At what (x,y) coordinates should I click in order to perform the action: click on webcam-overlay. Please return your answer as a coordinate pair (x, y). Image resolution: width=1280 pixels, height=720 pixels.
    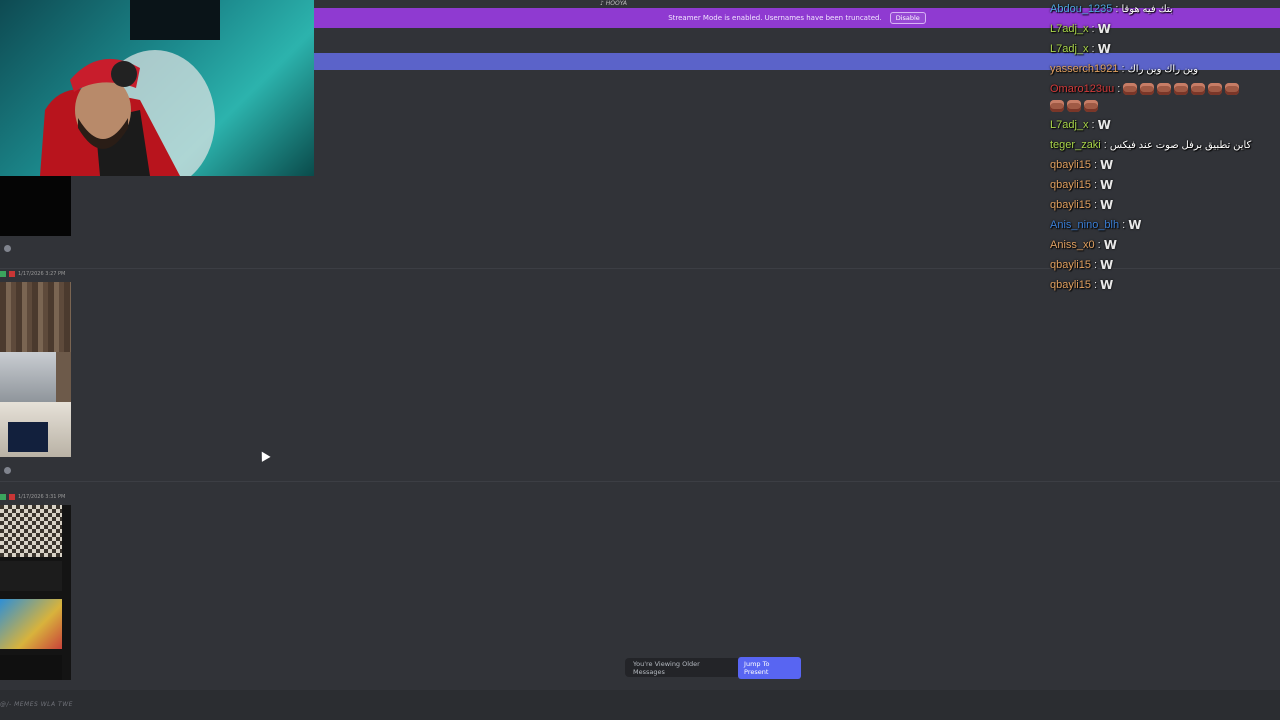
    Looking at the image, I should click on (157, 88).